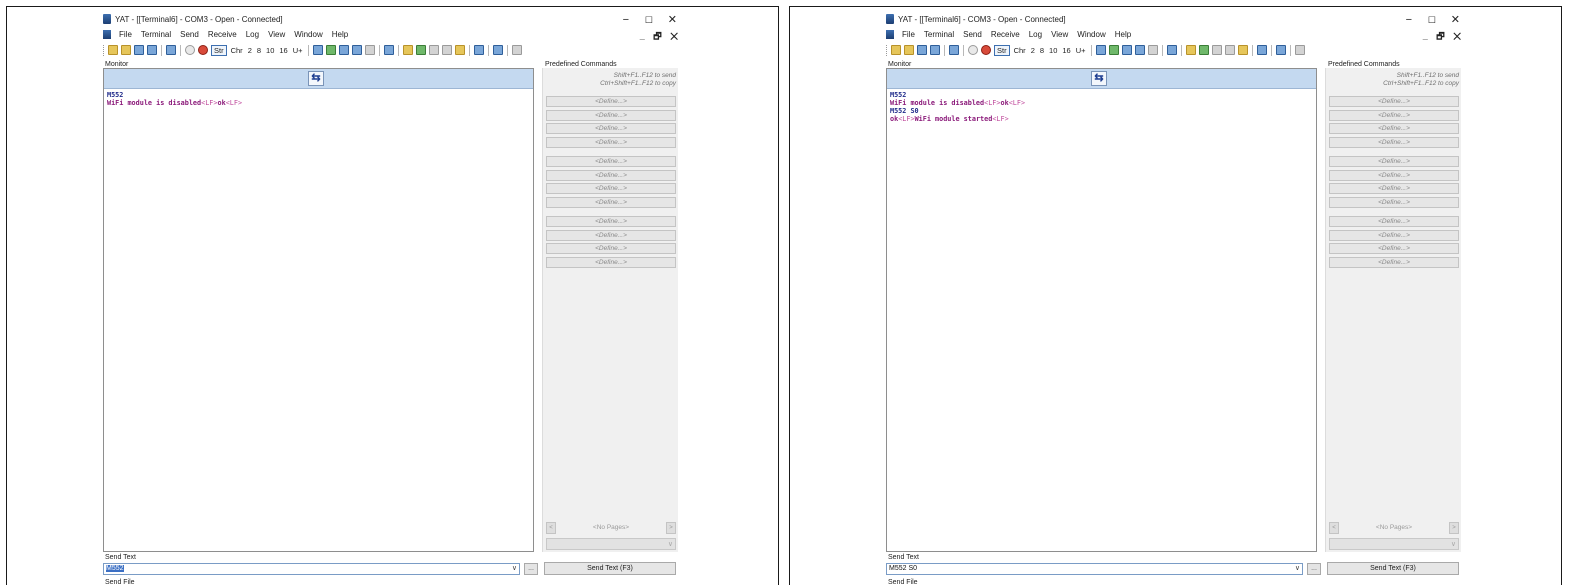 The image size is (1569, 586). Describe the element at coordinates (156, 34) in the screenshot. I see `menu-terminal: Terminal` at that location.